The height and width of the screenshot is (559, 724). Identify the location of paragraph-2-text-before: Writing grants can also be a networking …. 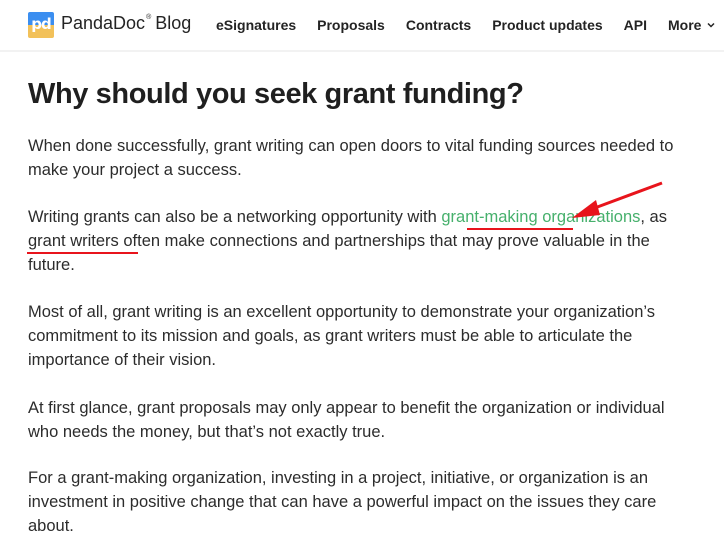
(235, 217).